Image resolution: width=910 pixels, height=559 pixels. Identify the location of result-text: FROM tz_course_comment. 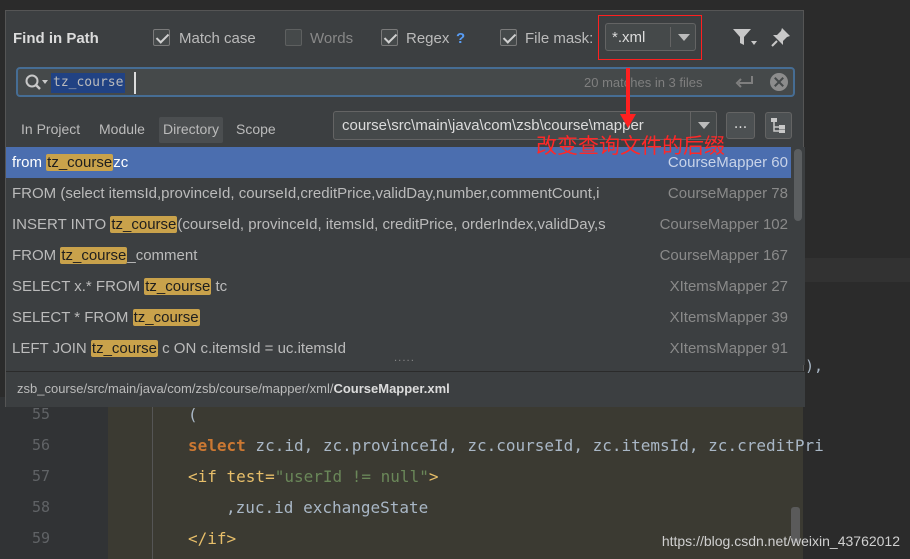
(105, 255).